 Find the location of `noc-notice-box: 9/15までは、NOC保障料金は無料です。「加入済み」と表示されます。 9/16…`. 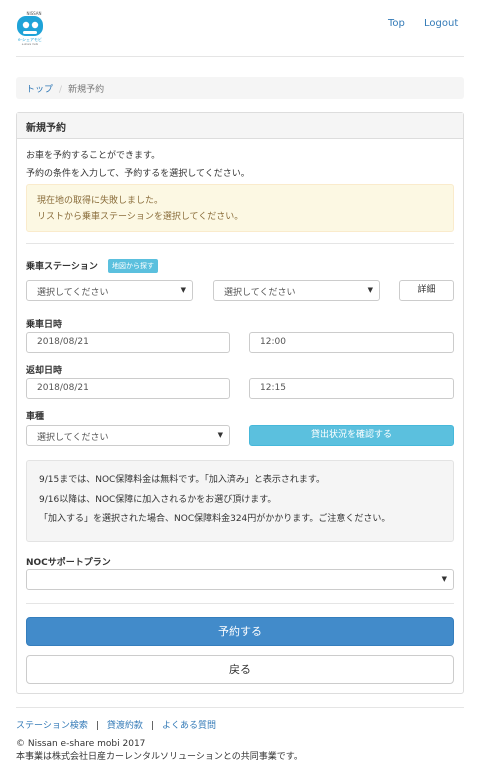

noc-notice-box: 9/15までは、NOC保障料金は無料です。「加入済み」と表示されます。 9/16… is located at coordinates (240, 501).